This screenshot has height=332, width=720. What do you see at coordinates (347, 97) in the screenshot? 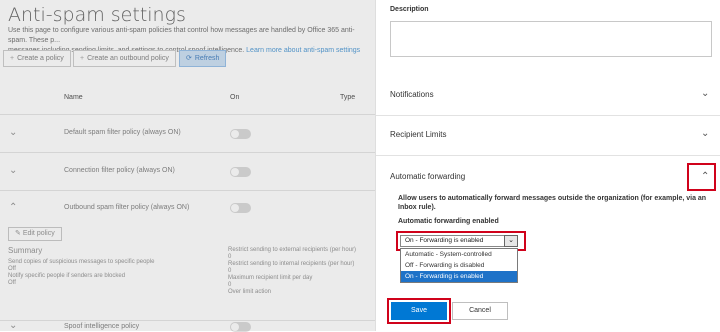
I see `column-header-type: Type` at bounding box center [347, 97].